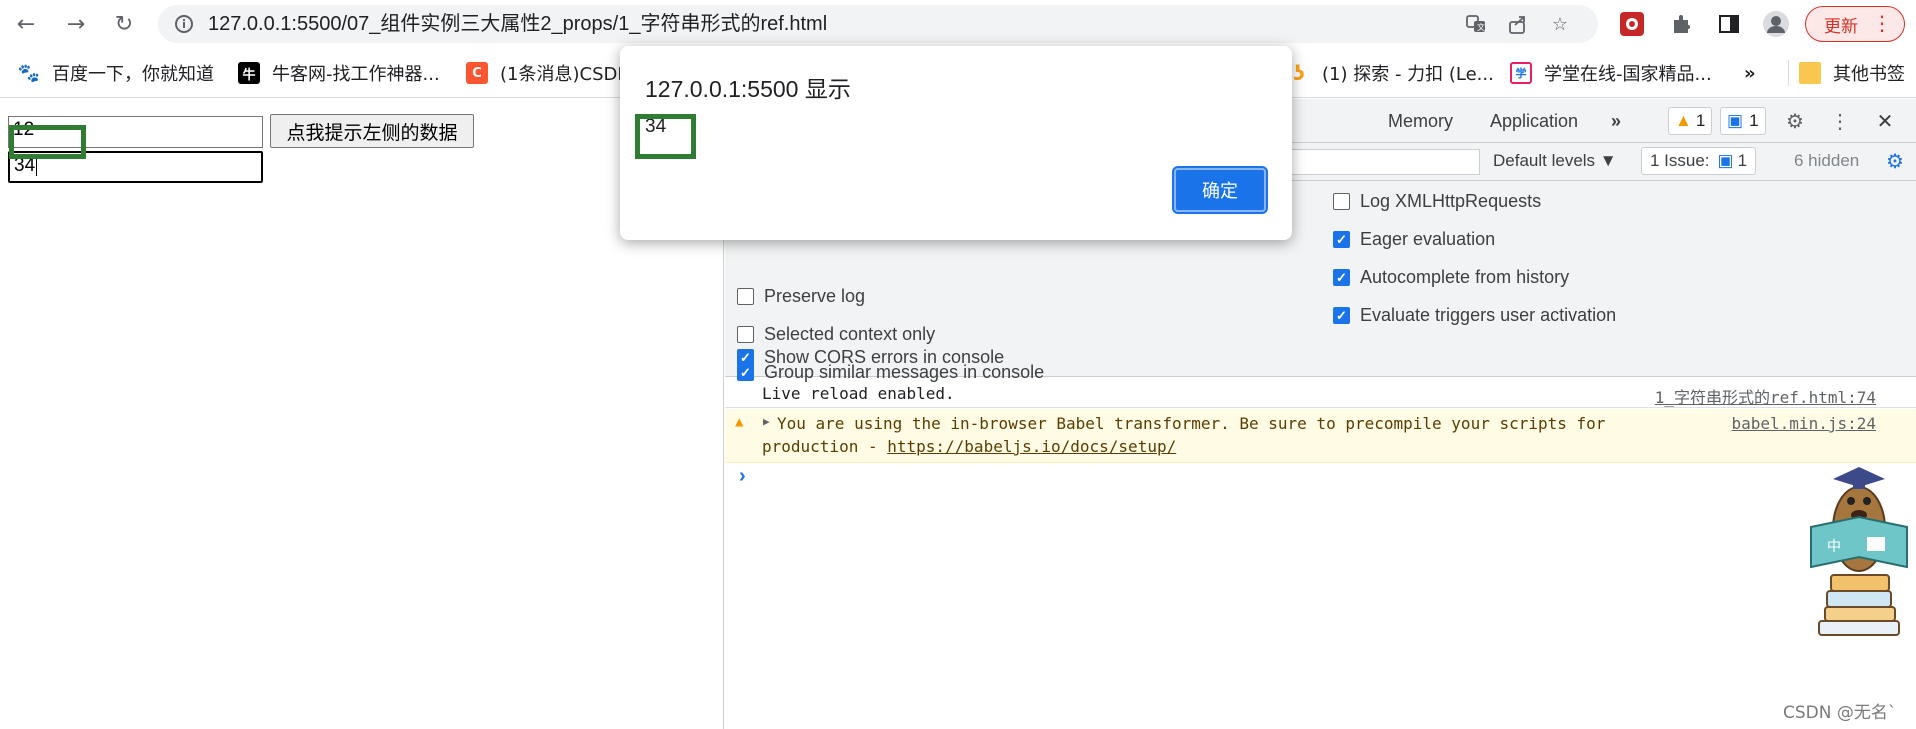 The image size is (1916, 729). What do you see at coordinates (1725, 160) in the screenshot?
I see `issue-bubble-icon: ▣` at bounding box center [1725, 160].